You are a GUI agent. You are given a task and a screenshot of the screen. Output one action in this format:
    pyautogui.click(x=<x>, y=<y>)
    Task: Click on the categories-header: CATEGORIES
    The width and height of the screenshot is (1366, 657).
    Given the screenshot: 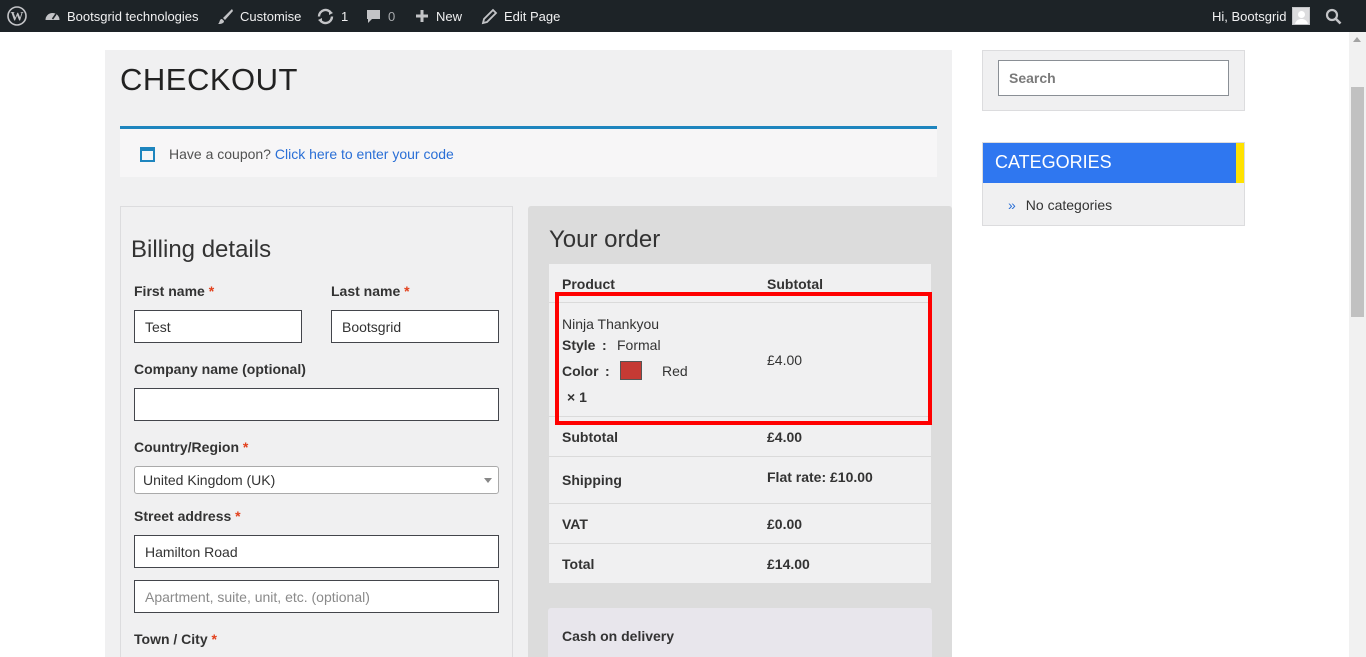 What is the action you would take?
    pyautogui.click(x=1109, y=163)
    